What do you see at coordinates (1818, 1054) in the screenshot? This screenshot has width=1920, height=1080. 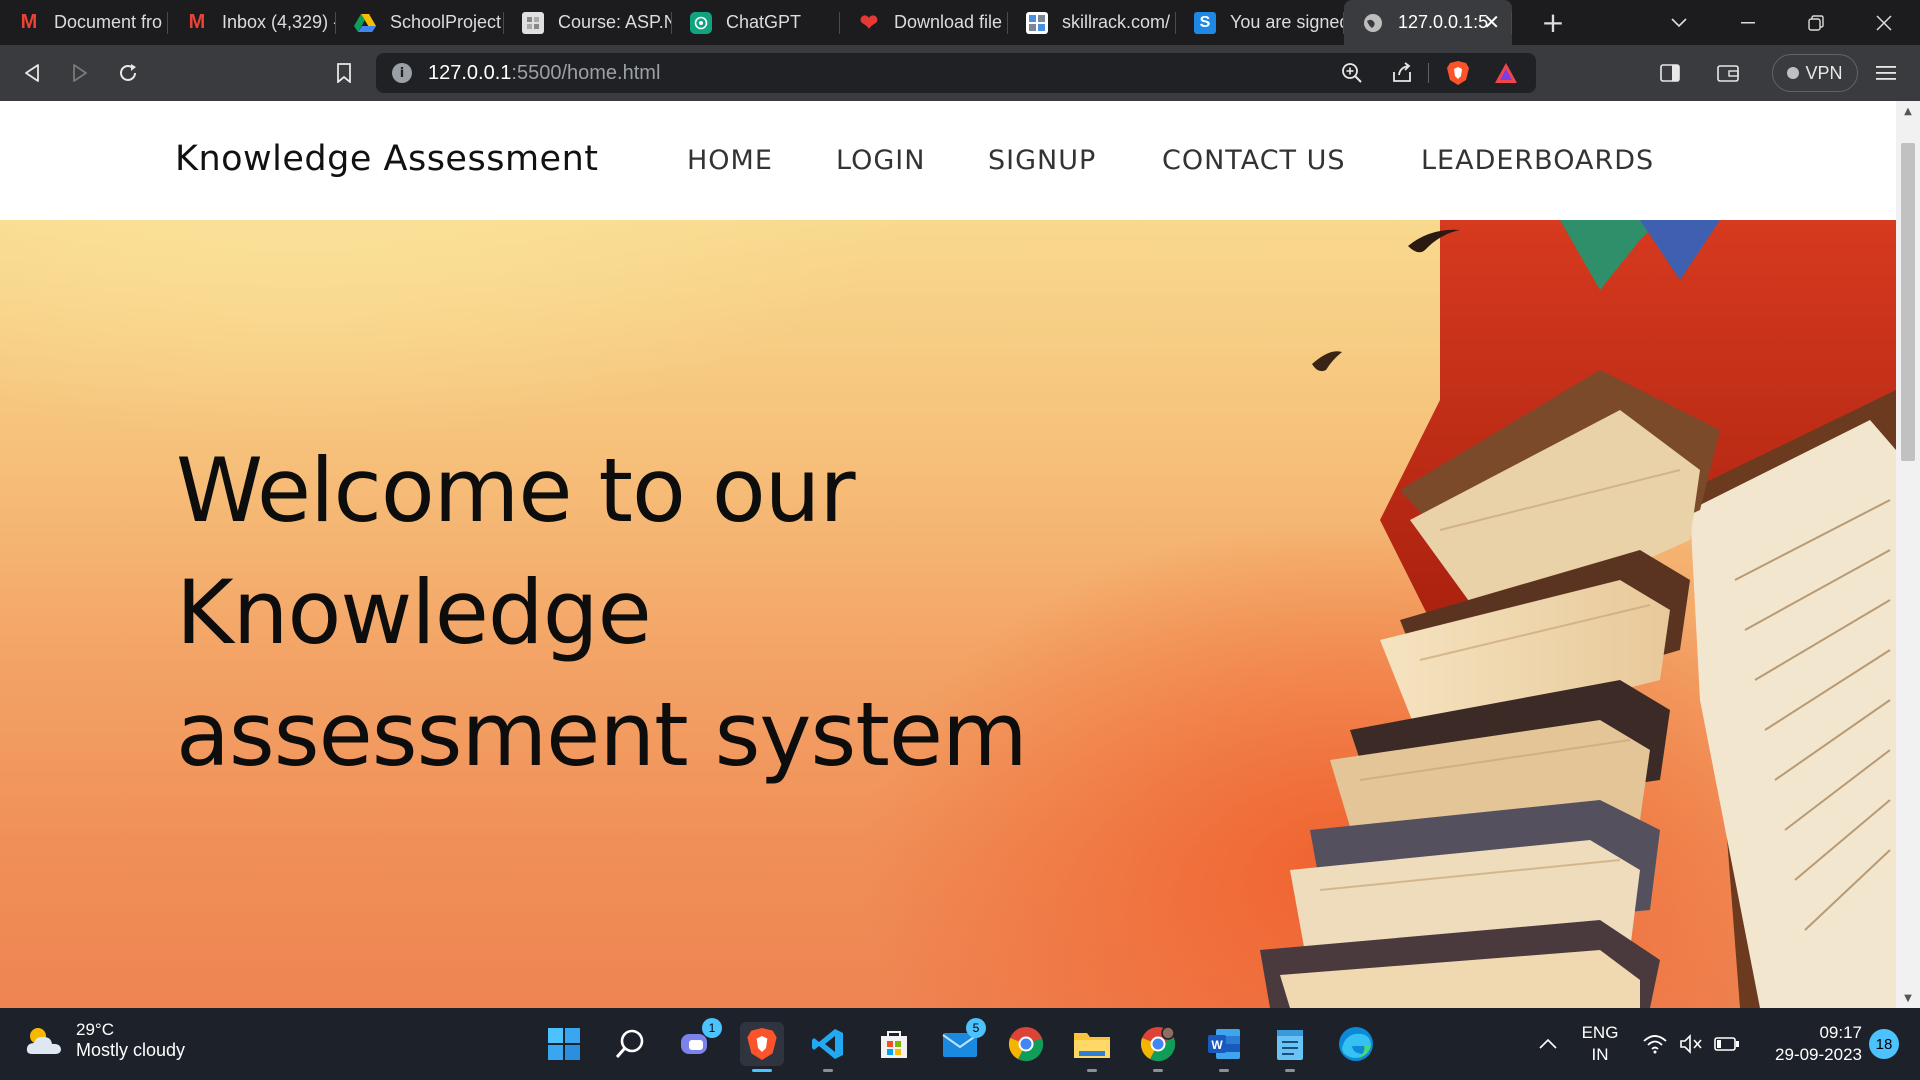 I see `clock-date: 29-09-2023` at bounding box center [1818, 1054].